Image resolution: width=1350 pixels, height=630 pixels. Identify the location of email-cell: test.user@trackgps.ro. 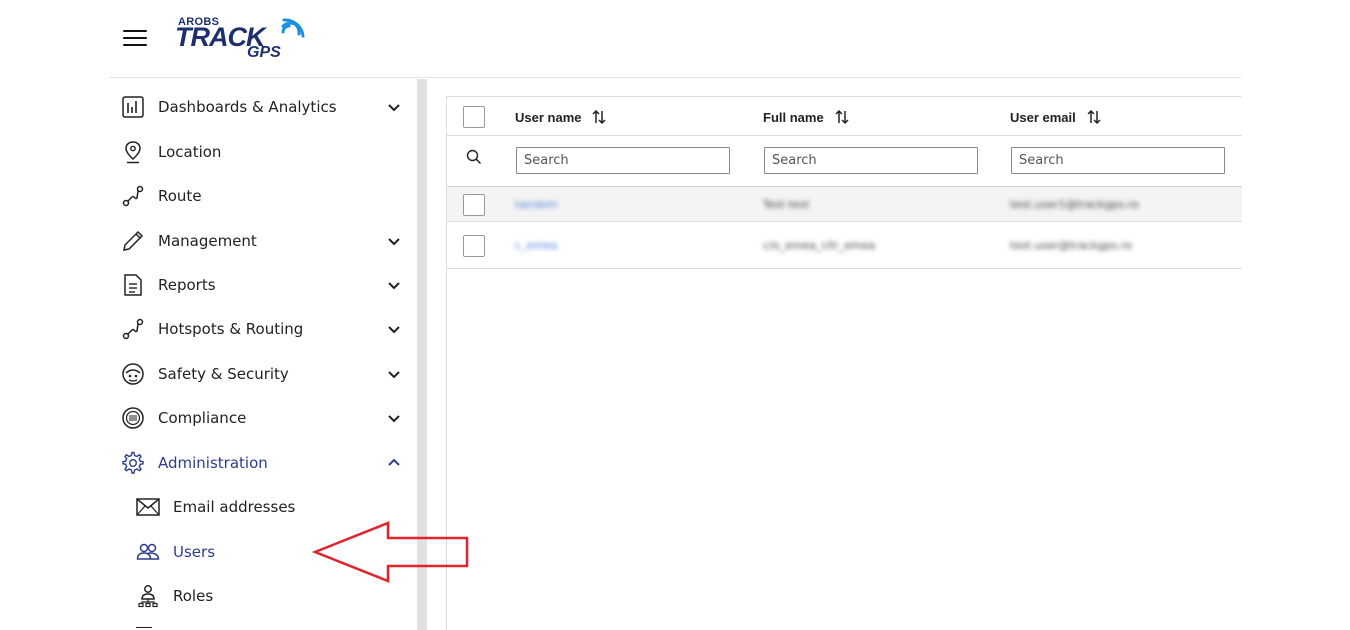
(1071, 245).